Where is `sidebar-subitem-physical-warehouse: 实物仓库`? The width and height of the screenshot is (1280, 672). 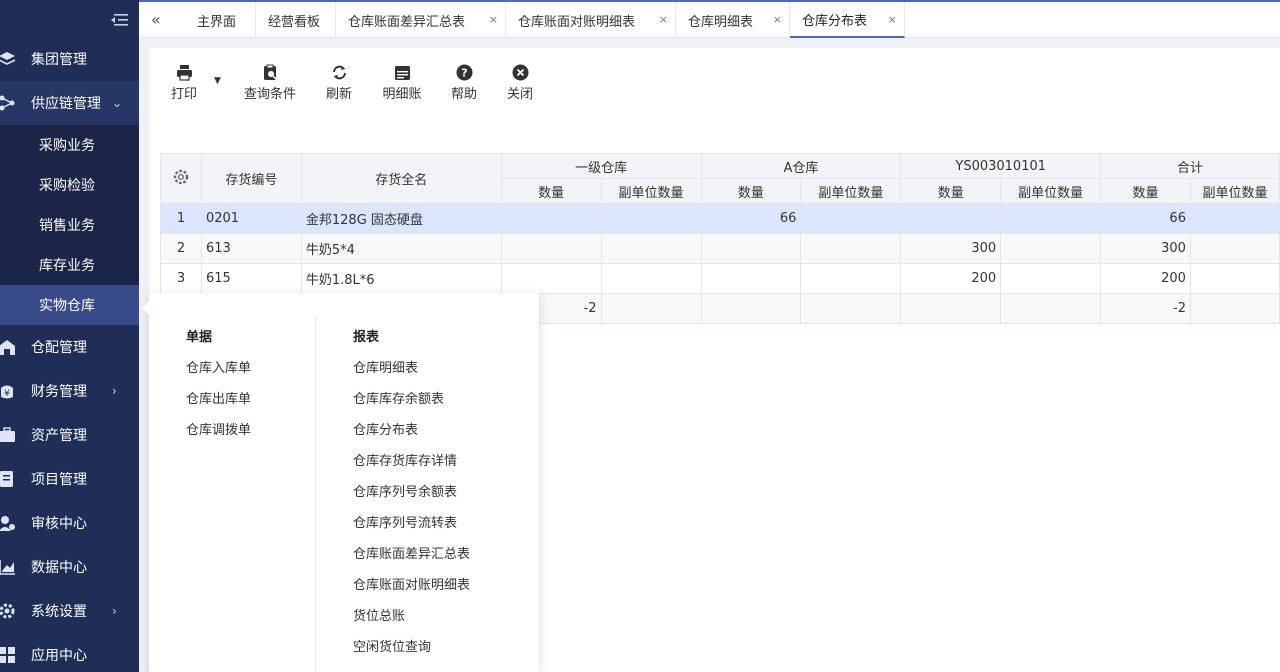 sidebar-subitem-physical-warehouse: 实物仓库 is located at coordinates (69, 305).